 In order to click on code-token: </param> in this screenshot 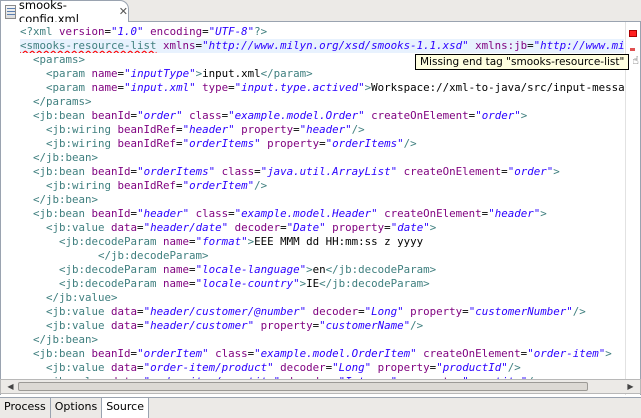, I will do `click(286, 73)`.